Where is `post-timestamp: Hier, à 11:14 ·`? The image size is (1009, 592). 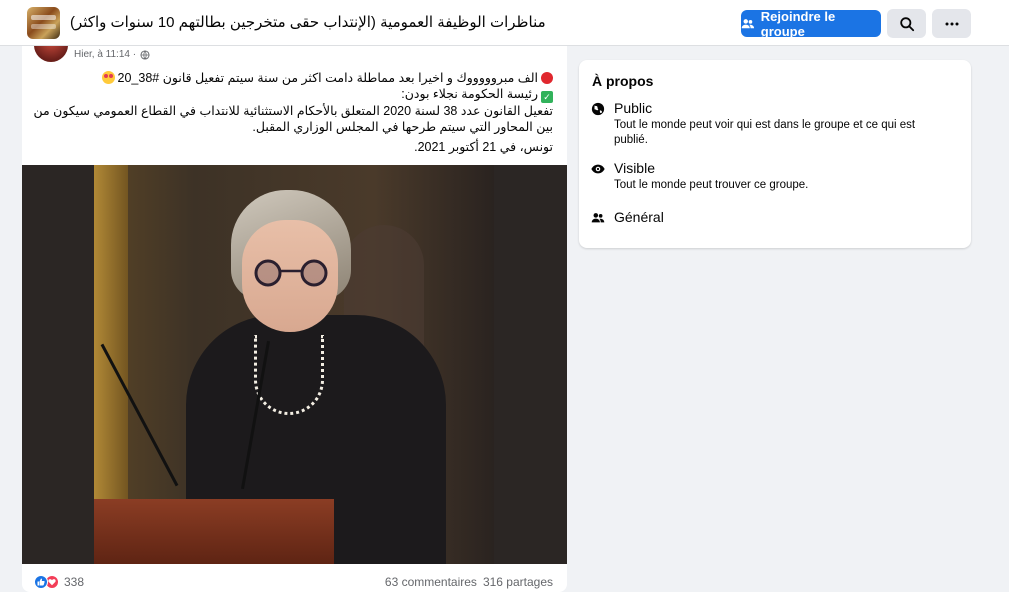
post-timestamp: Hier, à 11:14 · is located at coordinates (112, 54).